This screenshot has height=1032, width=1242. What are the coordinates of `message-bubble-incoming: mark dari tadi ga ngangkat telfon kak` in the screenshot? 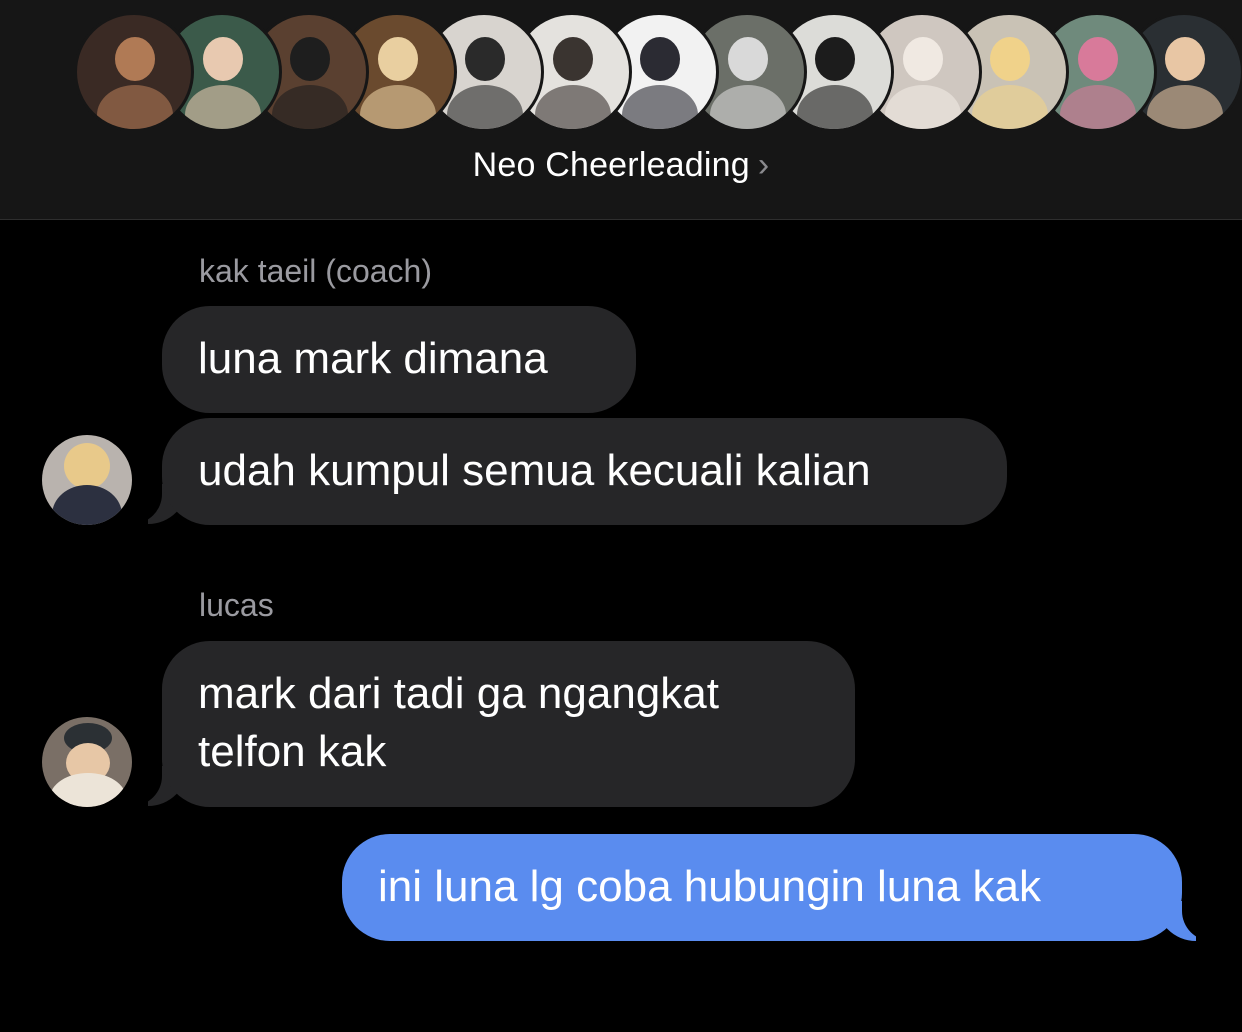 It's located at (508, 724).